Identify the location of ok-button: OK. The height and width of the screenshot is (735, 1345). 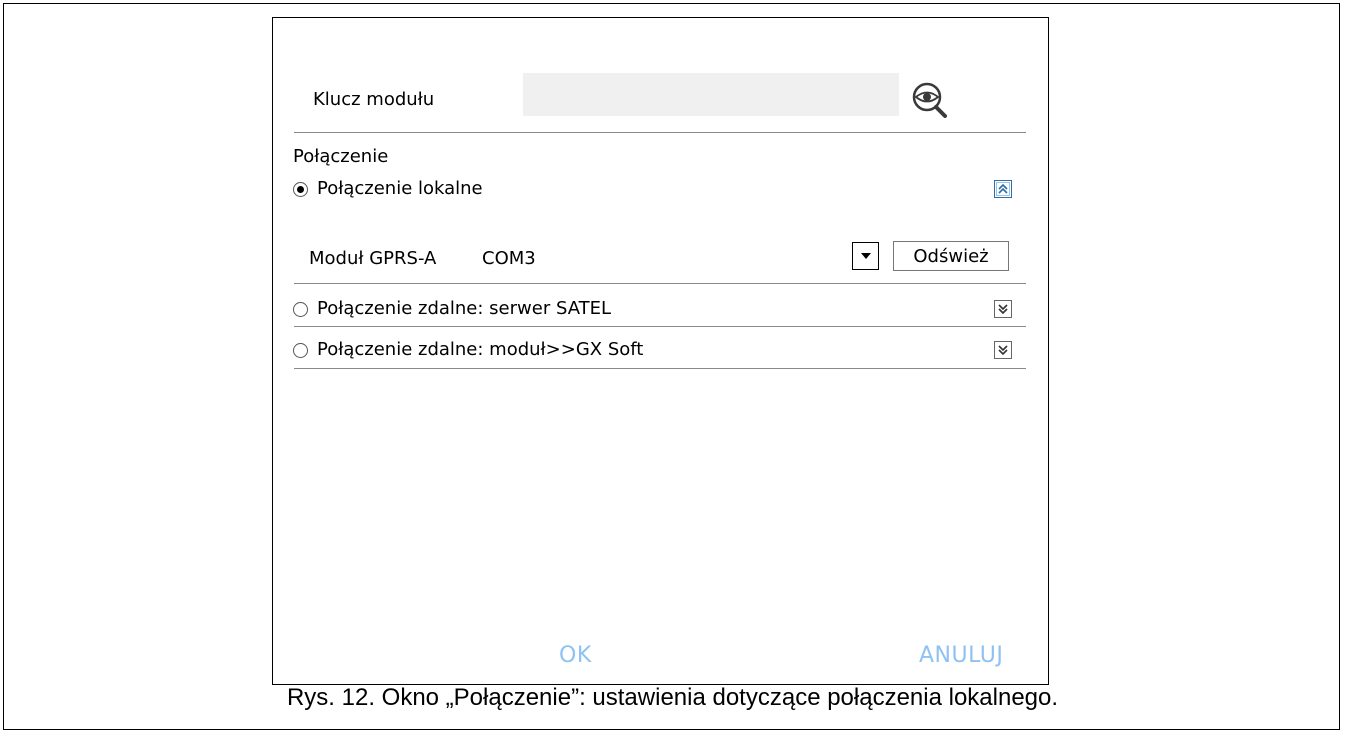
(575, 655).